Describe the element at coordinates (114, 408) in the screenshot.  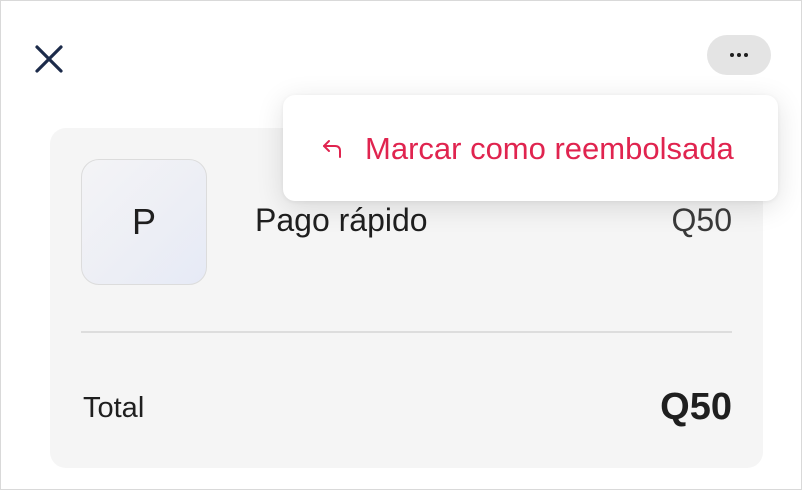
I see `total-label: Total` at that location.